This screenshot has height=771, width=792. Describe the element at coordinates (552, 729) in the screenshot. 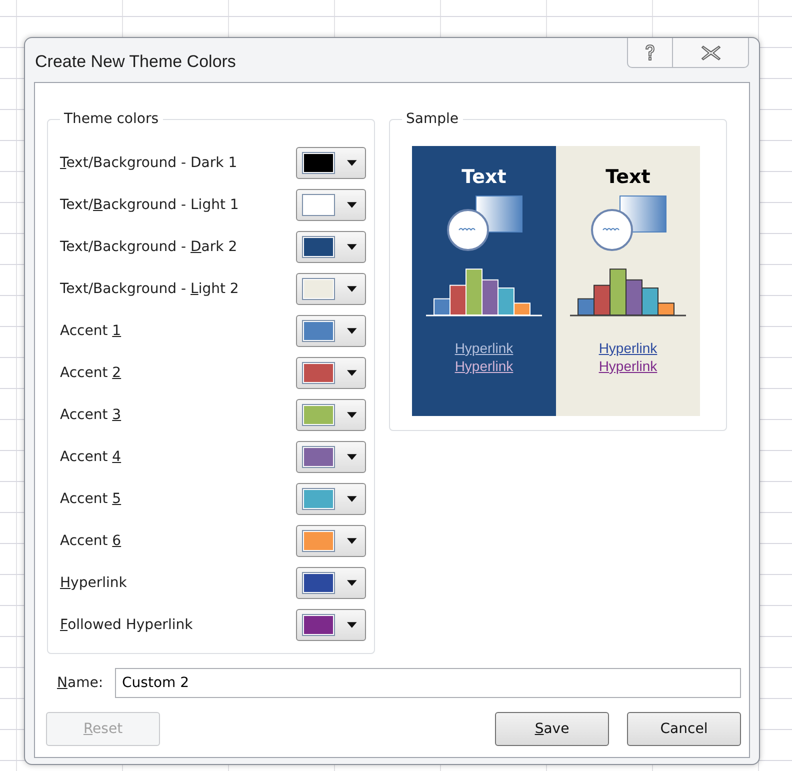

I see `save-button: Save` at that location.